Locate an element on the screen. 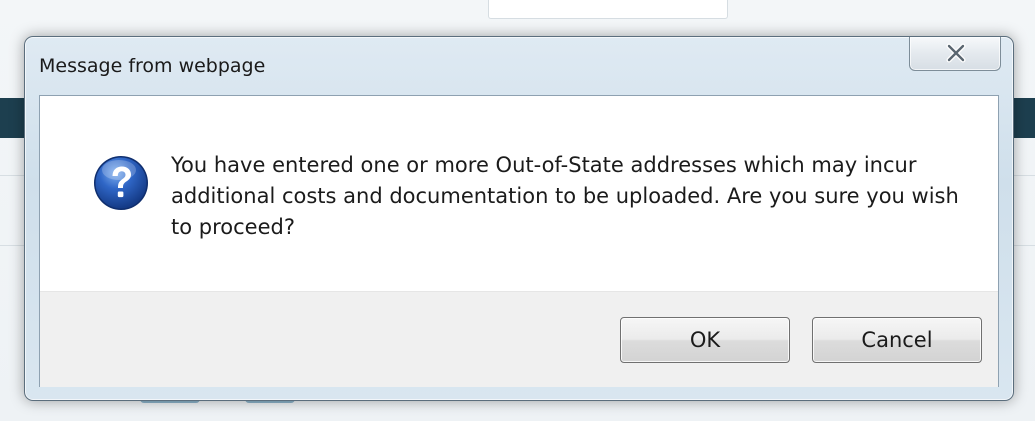  cancel-button: Cancel is located at coordinates (897, 340).